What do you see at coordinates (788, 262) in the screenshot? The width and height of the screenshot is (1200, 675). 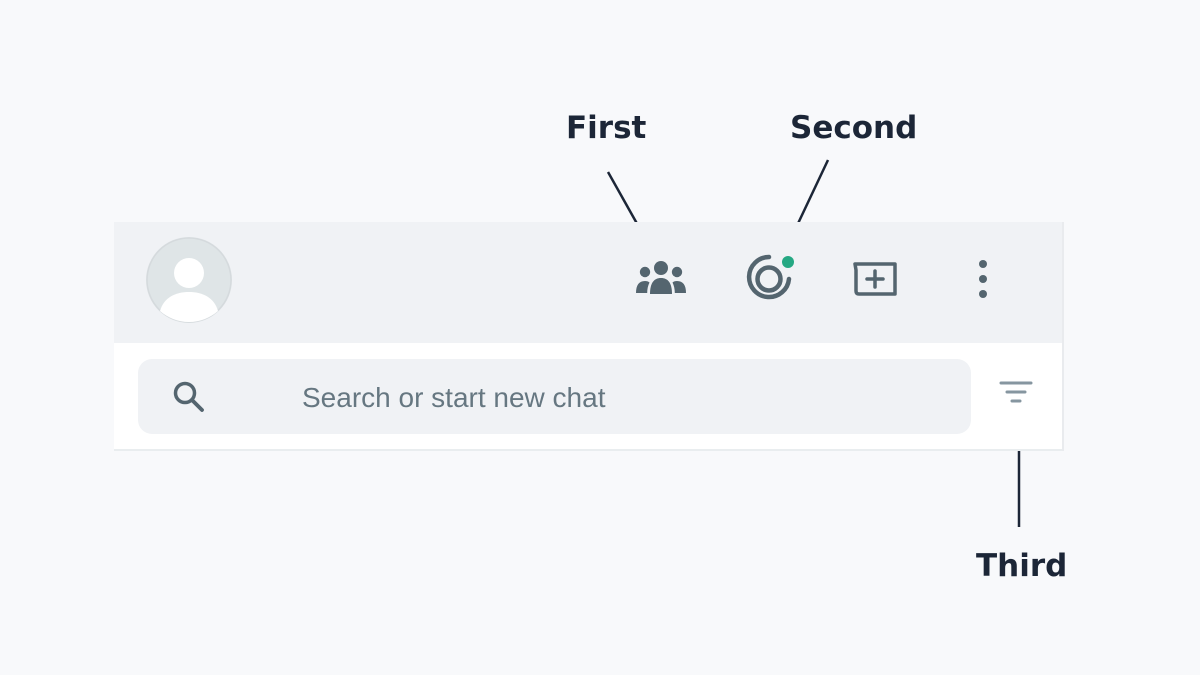 I see `status-unread-dot` at bounding box center [788, 262].